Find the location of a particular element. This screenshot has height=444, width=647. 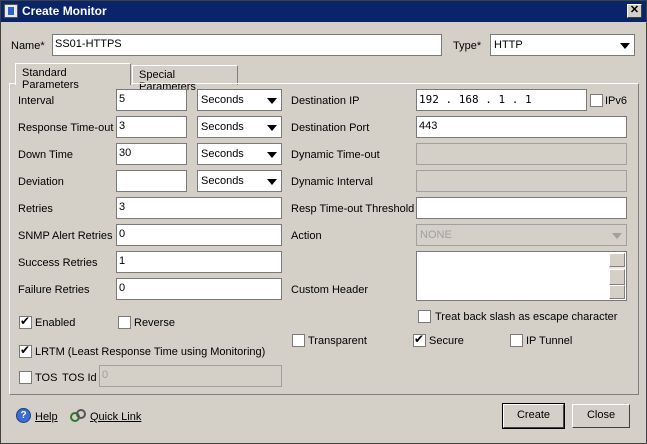

down-time-unit-select: Seconds is located at coordinates (239, 154).